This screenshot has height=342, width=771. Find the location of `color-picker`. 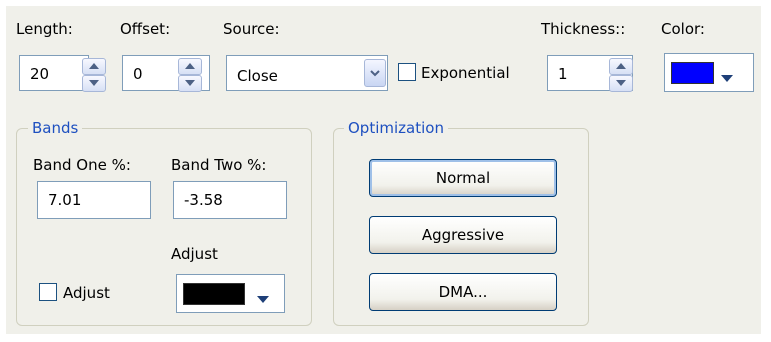

color-picker is located at coordinates (709, 72).